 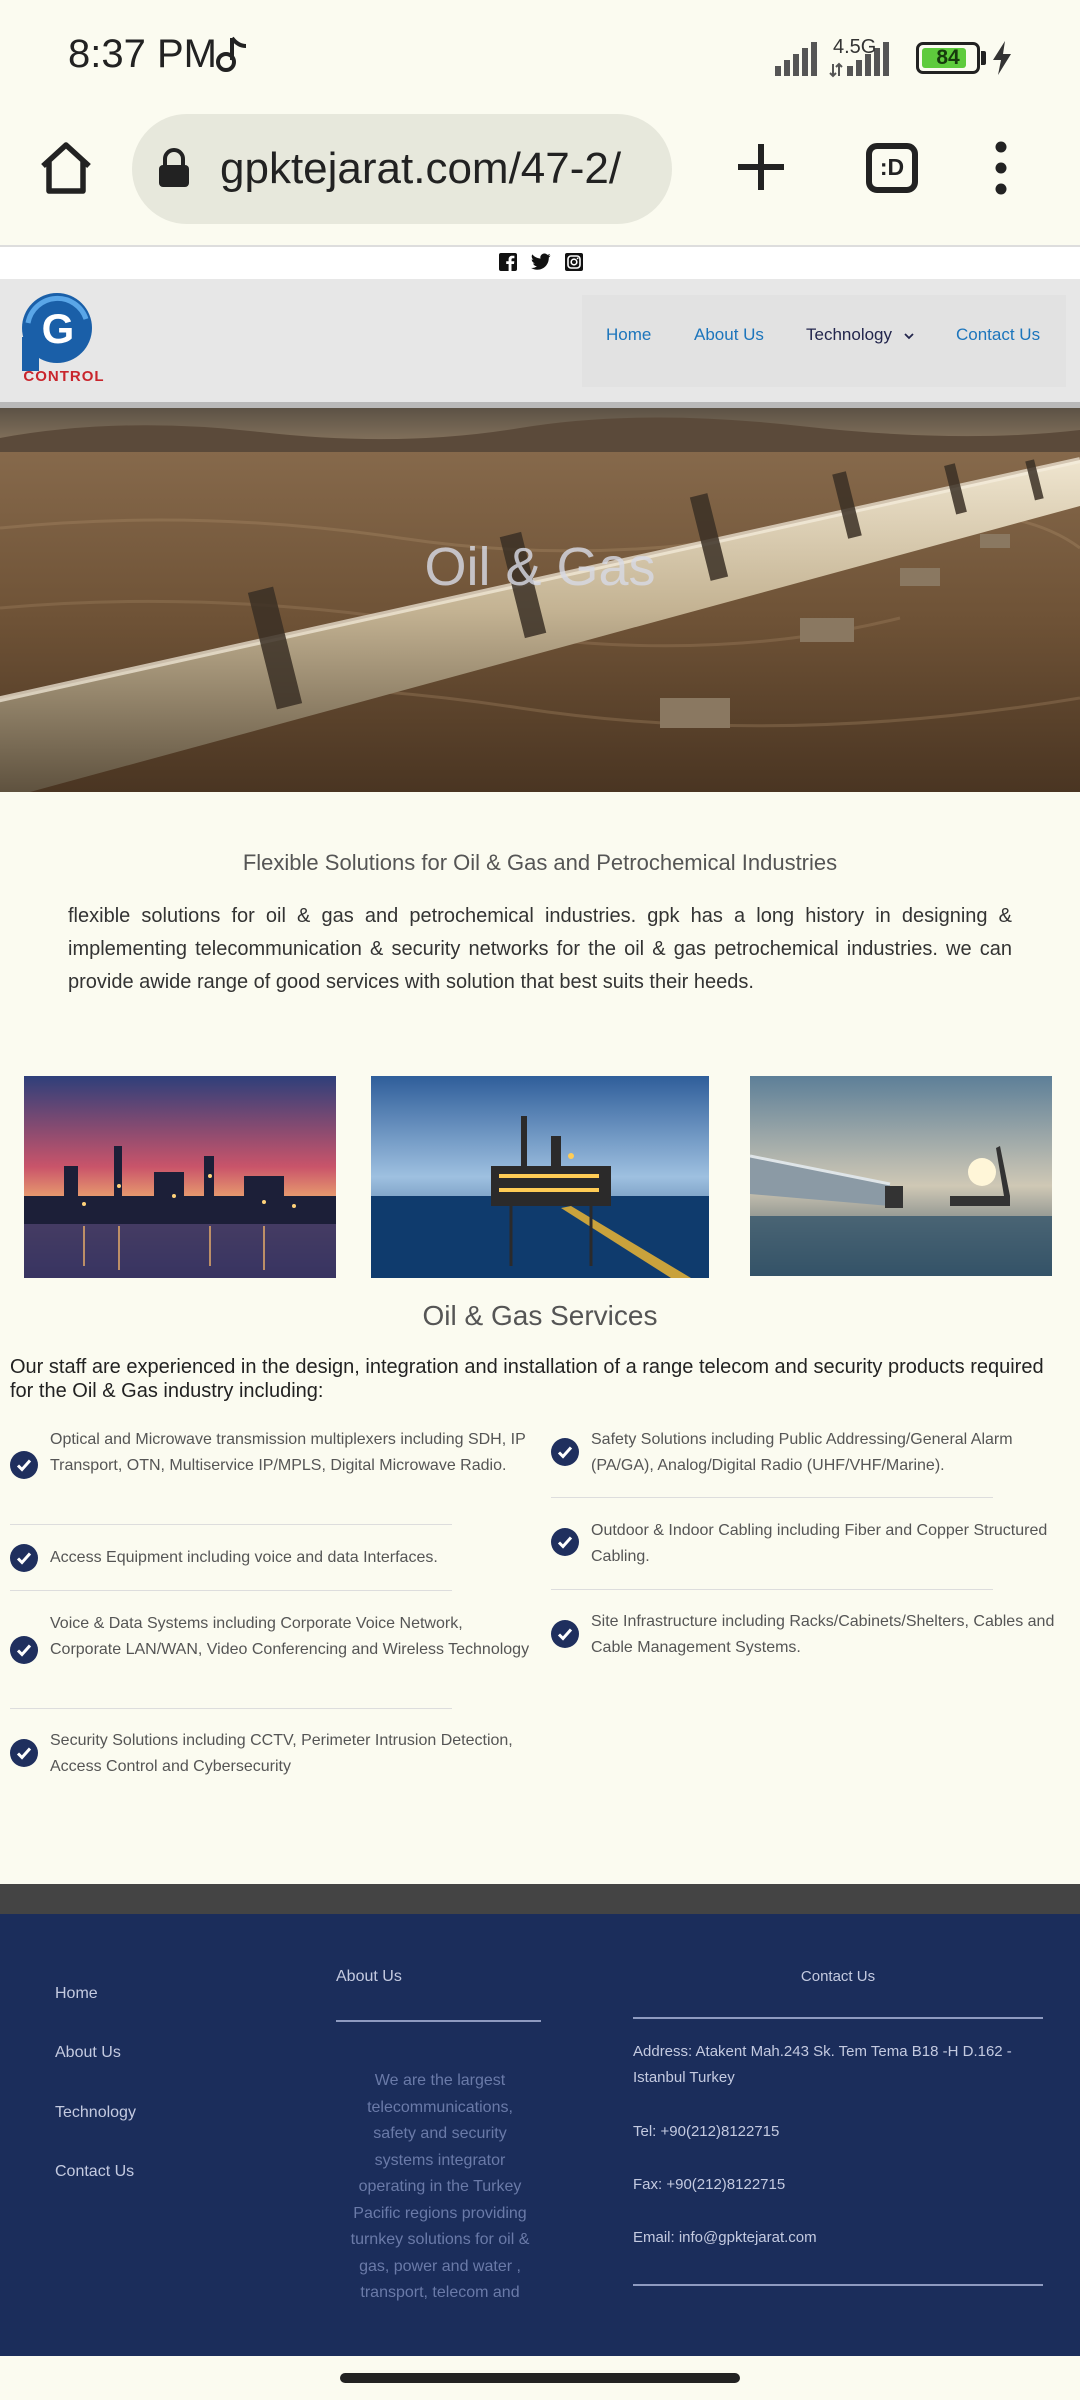 What do you see at coordinates (838, 1976) in the screenshot?
I see `footer-contact-title: Contact Us` at bounding box center [838, 1976].